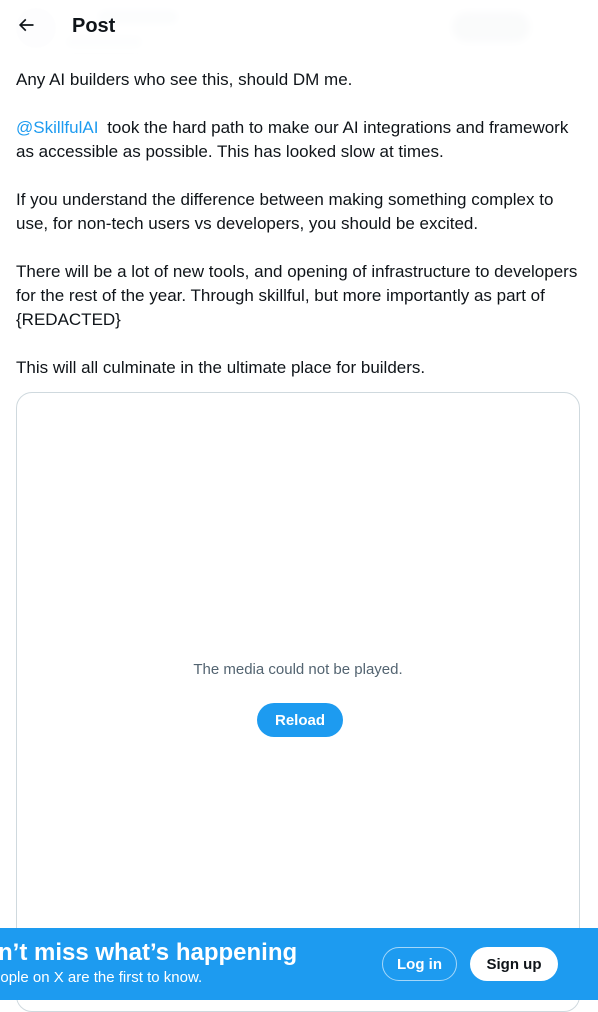  What do you see at coordinates (101, 977) in the screenshot?
I see `banner-subtitle: People on X are the first to know.` at bounding box center [101, 977].